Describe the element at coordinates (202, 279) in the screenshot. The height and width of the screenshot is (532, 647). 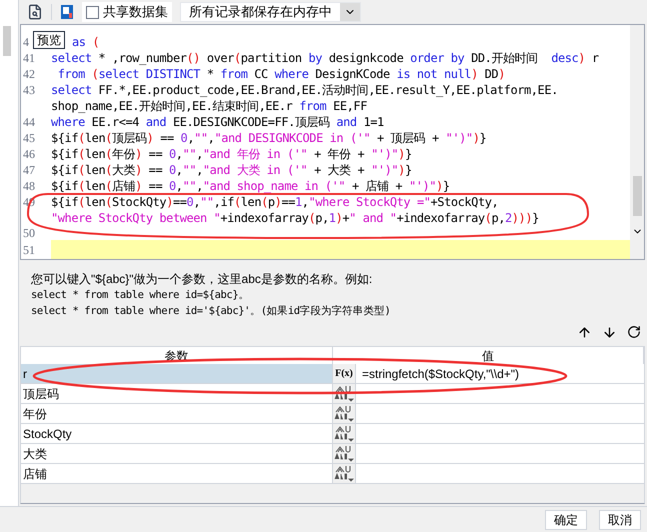
I see `help-text: 您可以键入"${abc}"做为一个参数，这里abc是参数的名称。例如:` at that location.